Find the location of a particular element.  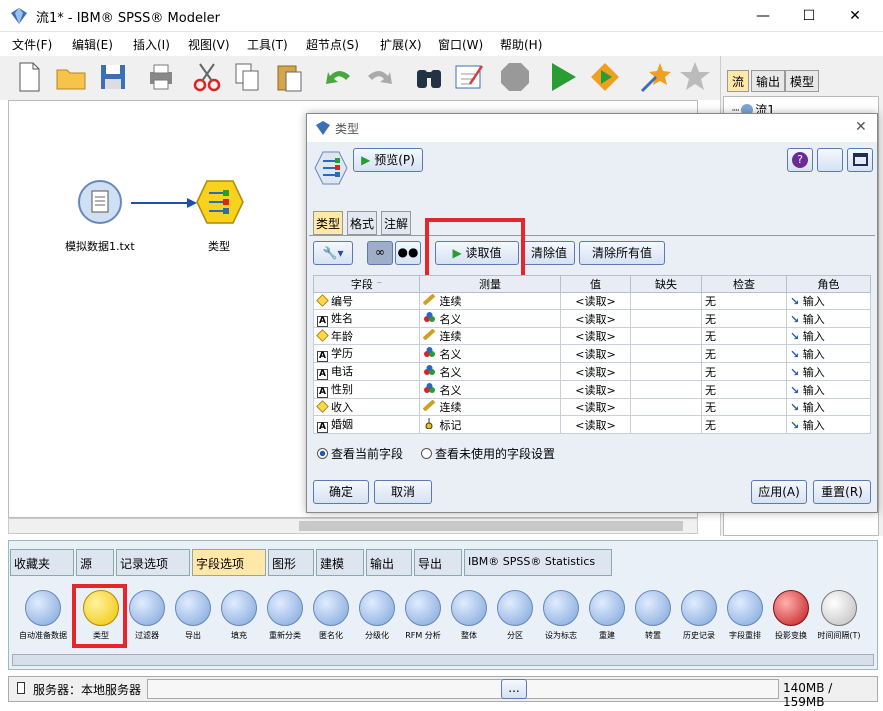

menu-help: 帮助(H) is located at coordinates (521, 44).